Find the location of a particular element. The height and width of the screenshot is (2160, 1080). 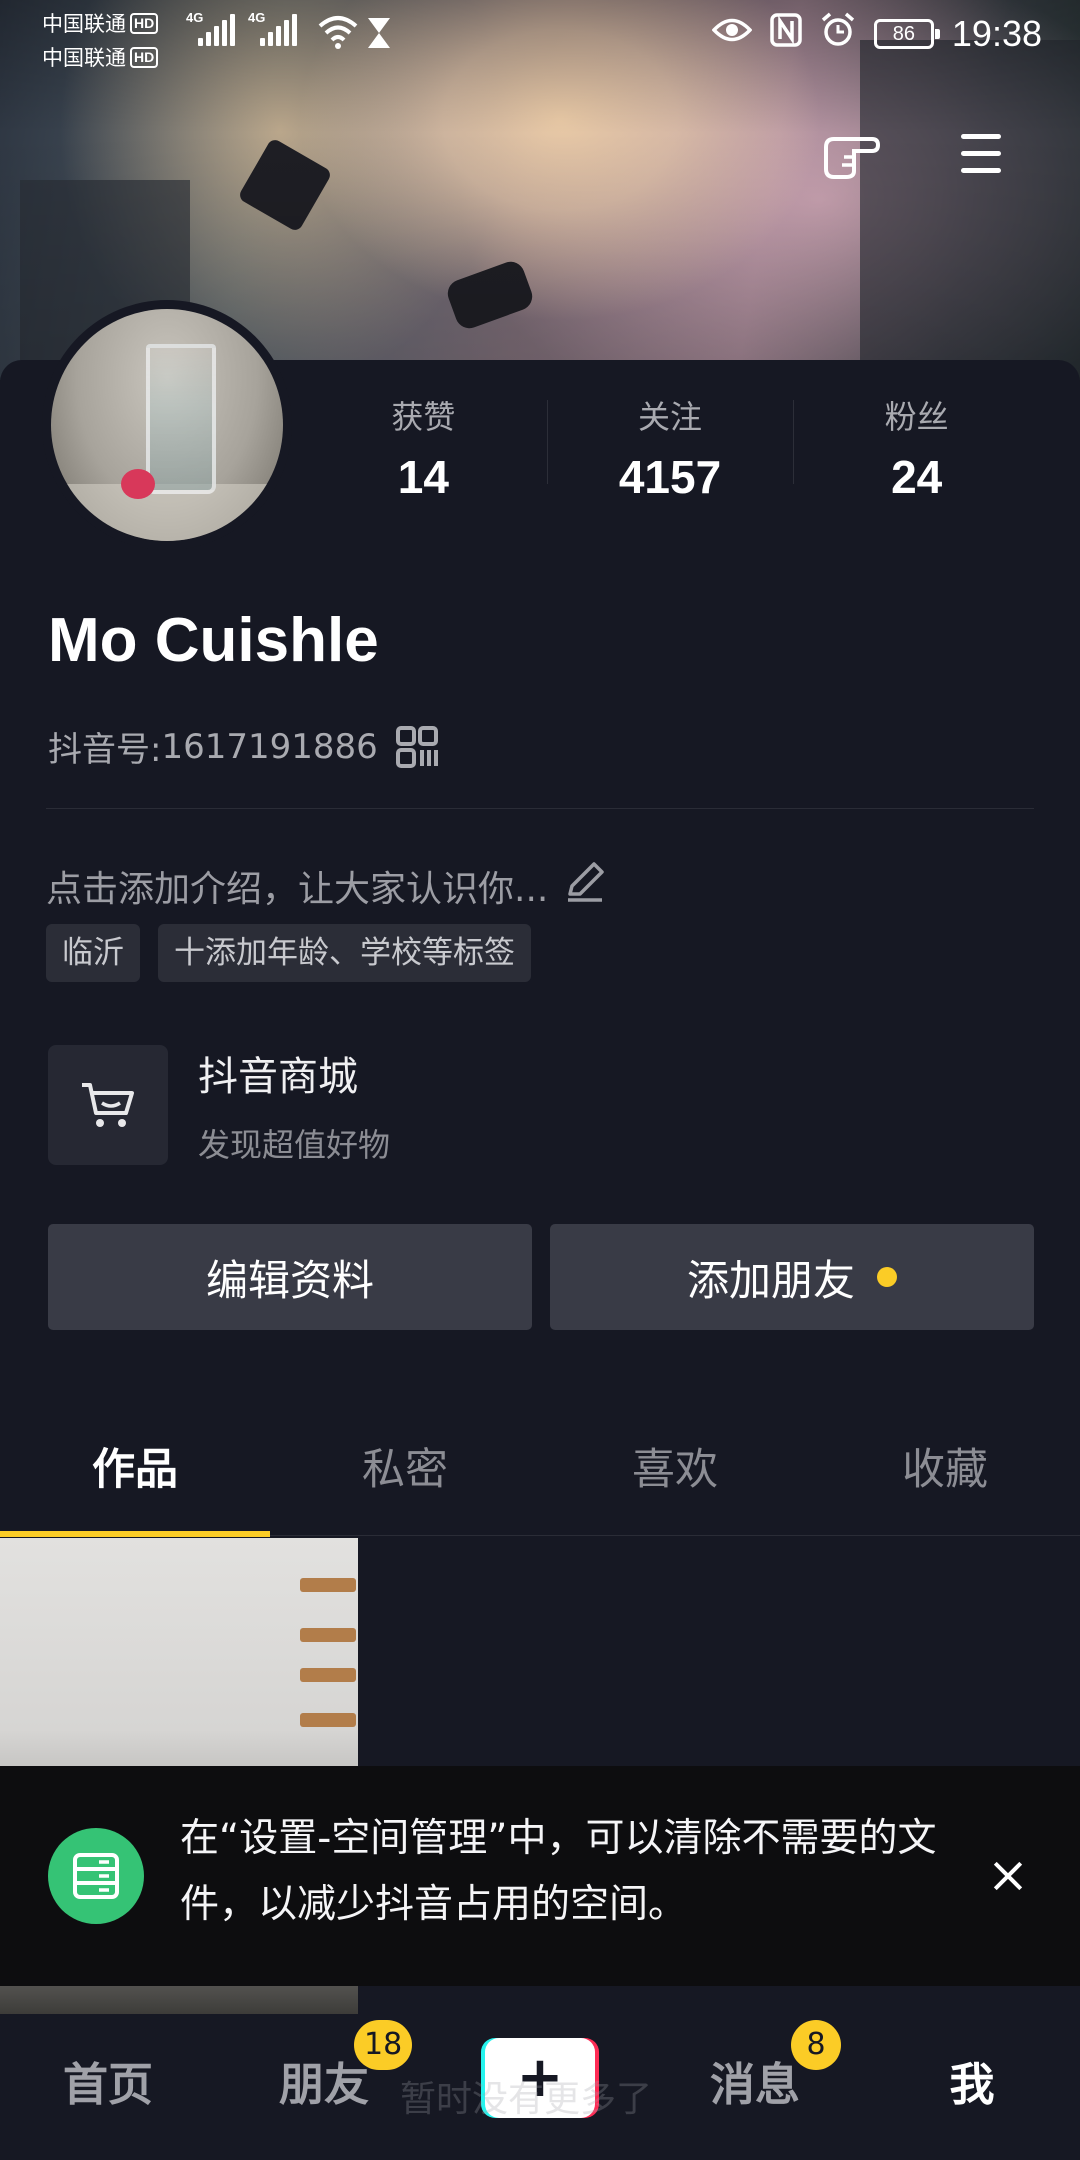

bottom-nav: 首页 朋友 18 + 消息 8 我 is located at coordinates (540, 2087).